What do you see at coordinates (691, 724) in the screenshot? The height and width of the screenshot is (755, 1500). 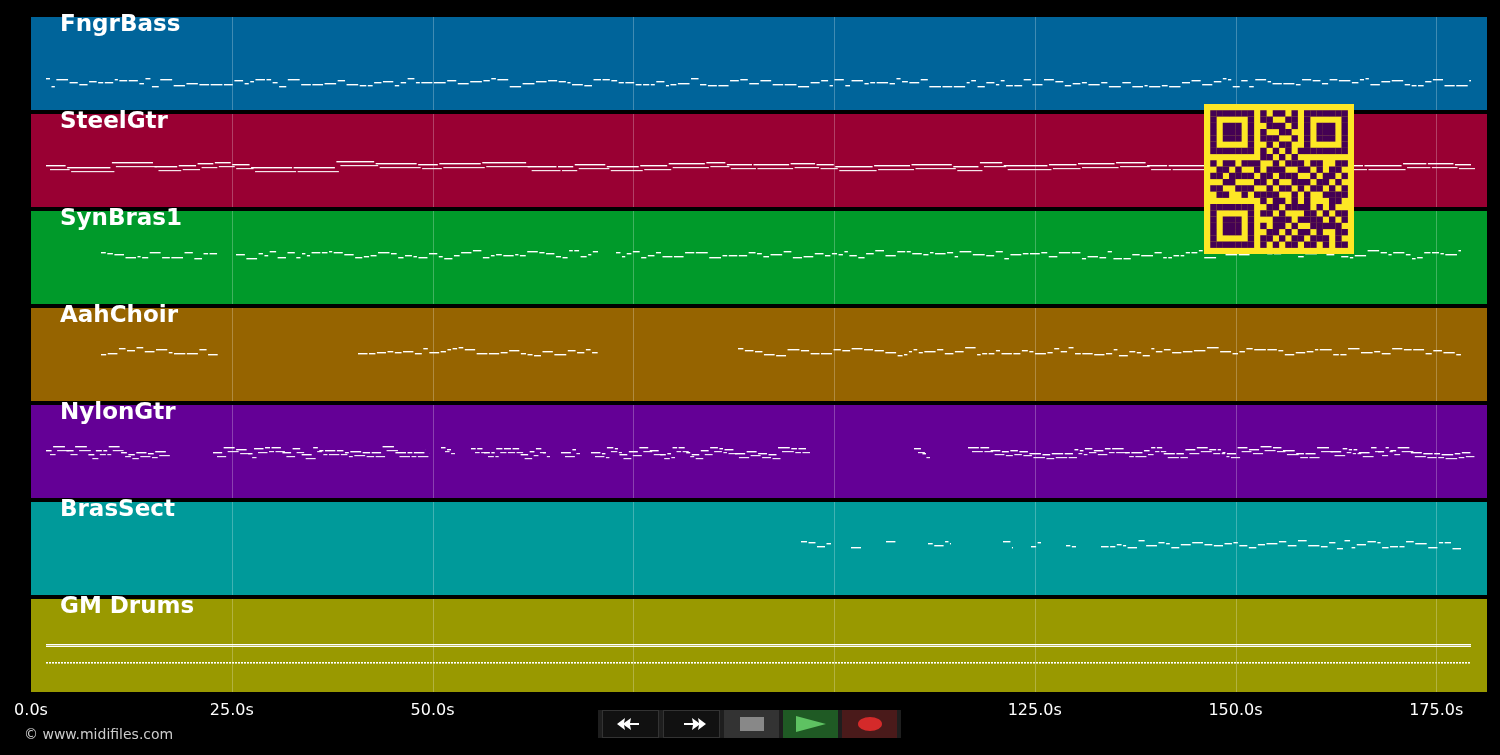 I see `fast-forward-button` at bounding box center [691, 724].